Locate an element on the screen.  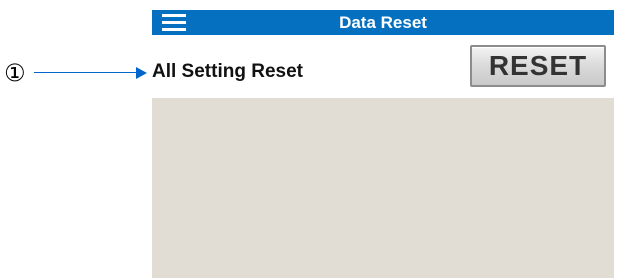
title-bar: Data Reset is located at coordinates (383, 22).